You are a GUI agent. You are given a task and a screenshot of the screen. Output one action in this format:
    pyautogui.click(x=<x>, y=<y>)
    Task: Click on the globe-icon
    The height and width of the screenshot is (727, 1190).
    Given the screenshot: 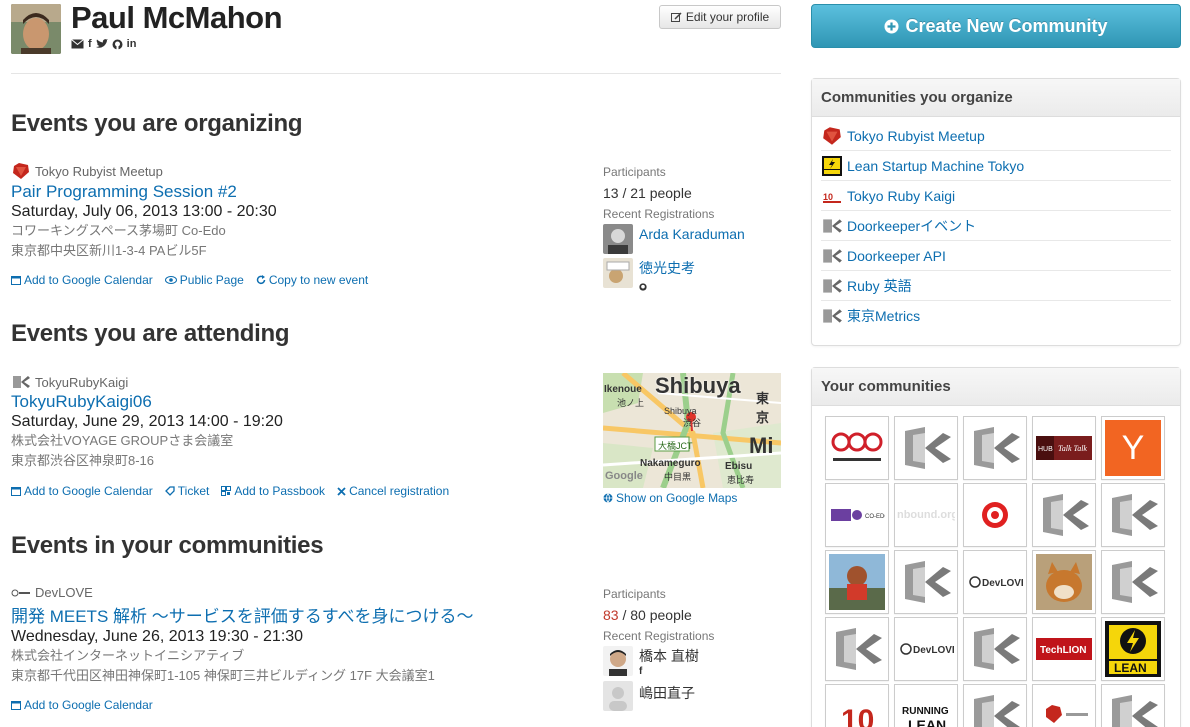 What is the action you would take?
    pyautogui.click(x=608, y=498)
    